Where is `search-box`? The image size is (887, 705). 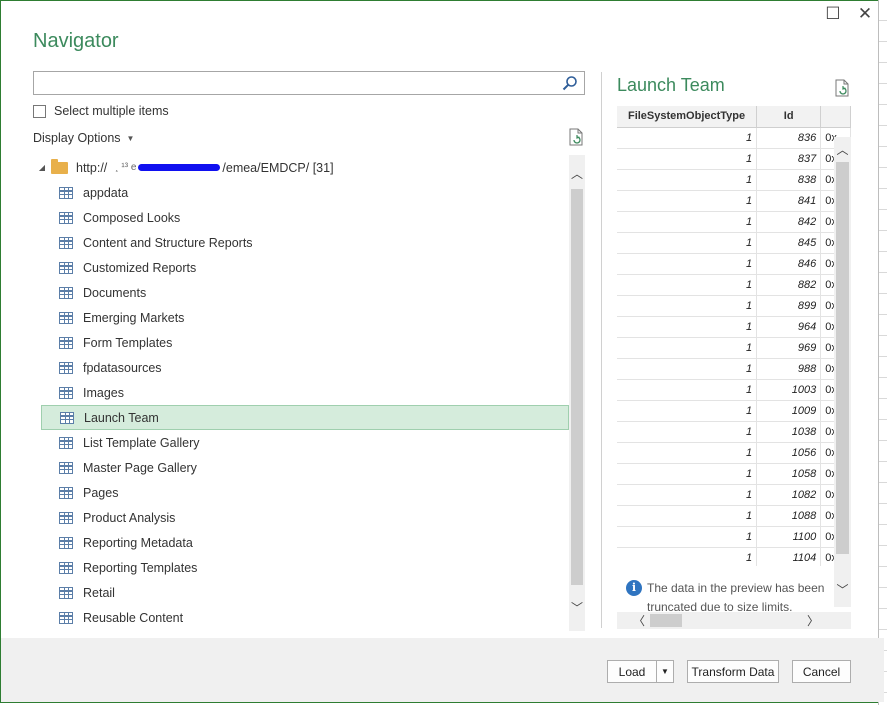 search-box is located at coordinates (309, 83).